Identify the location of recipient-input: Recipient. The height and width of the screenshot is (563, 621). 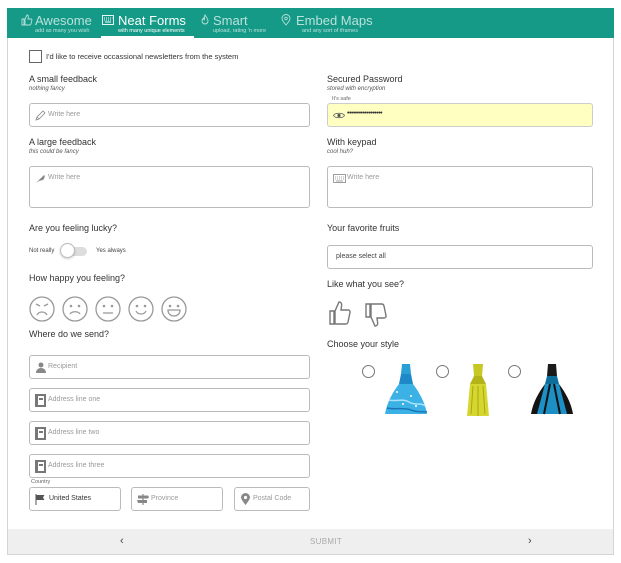
(169, 367).